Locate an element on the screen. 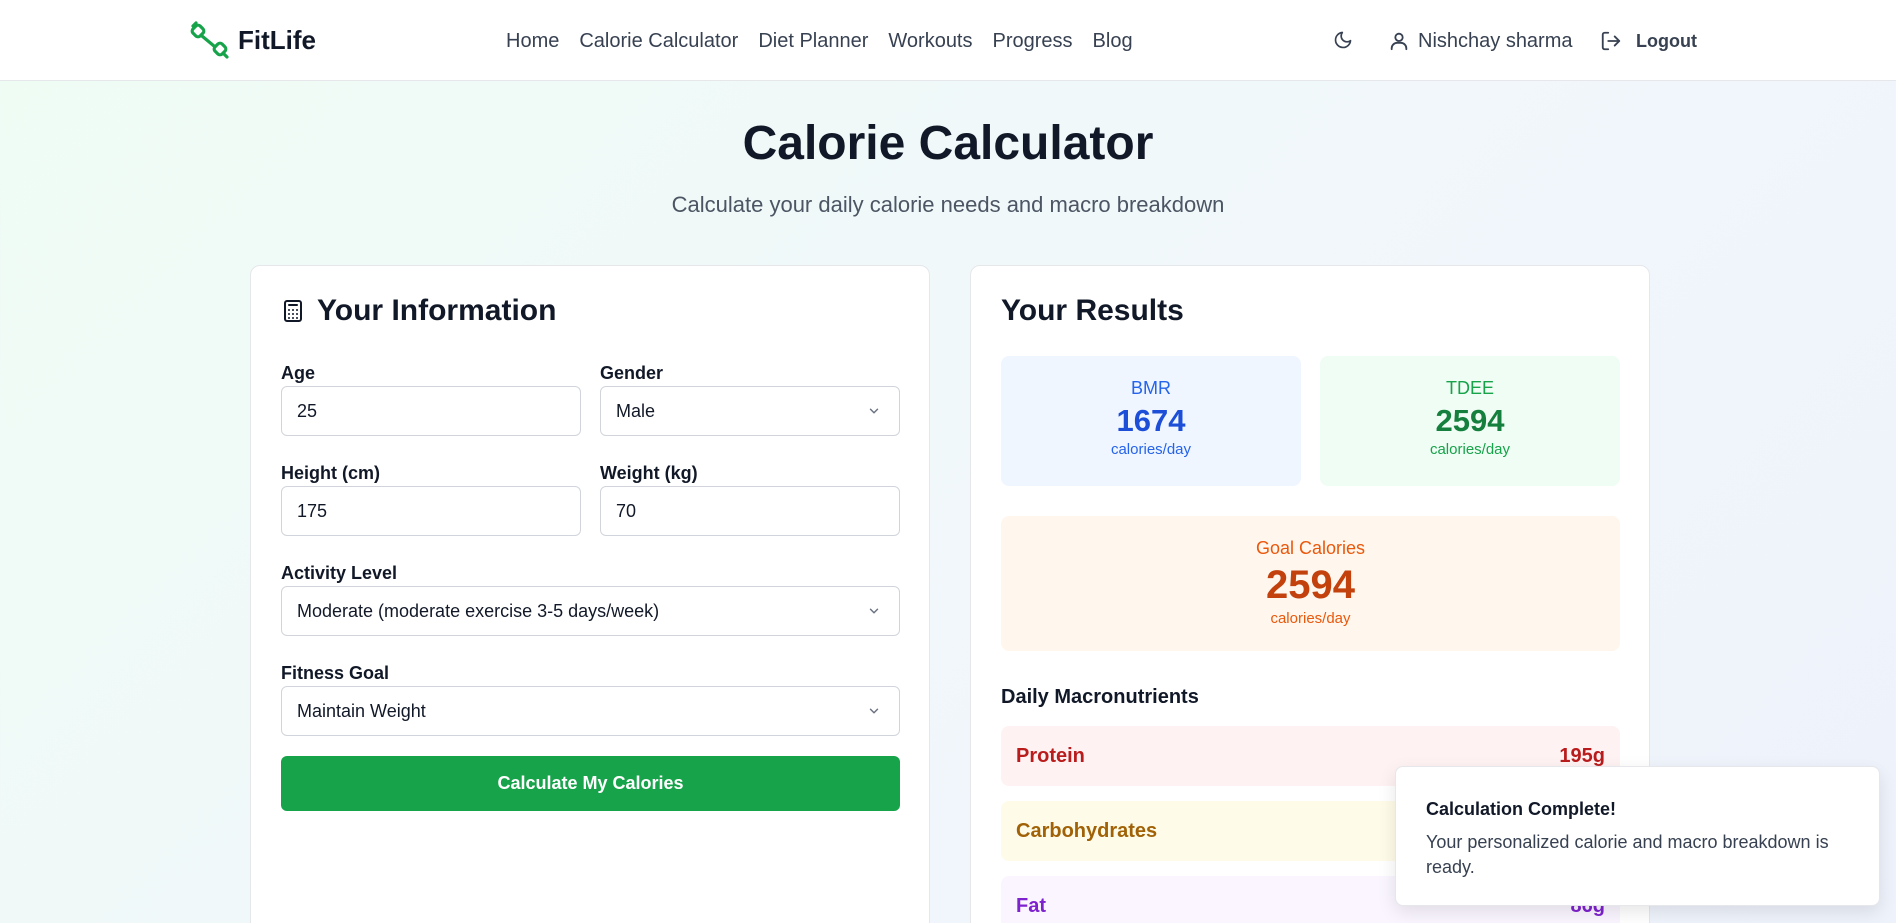 This screenshot has height=923, width=1896. brand-name: FitLife is located at coordinates (277, 39).